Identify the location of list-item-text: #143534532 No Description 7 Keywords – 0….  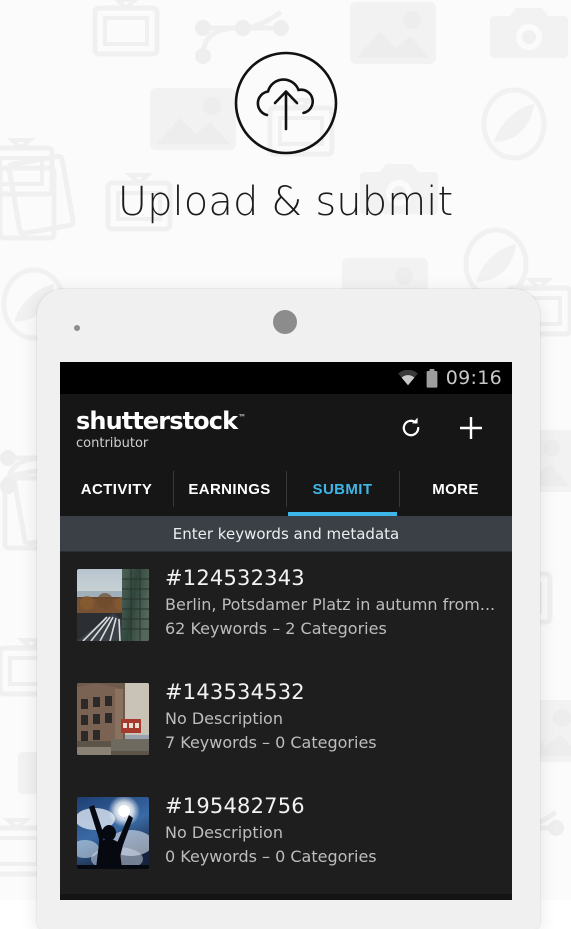
(271, 717).